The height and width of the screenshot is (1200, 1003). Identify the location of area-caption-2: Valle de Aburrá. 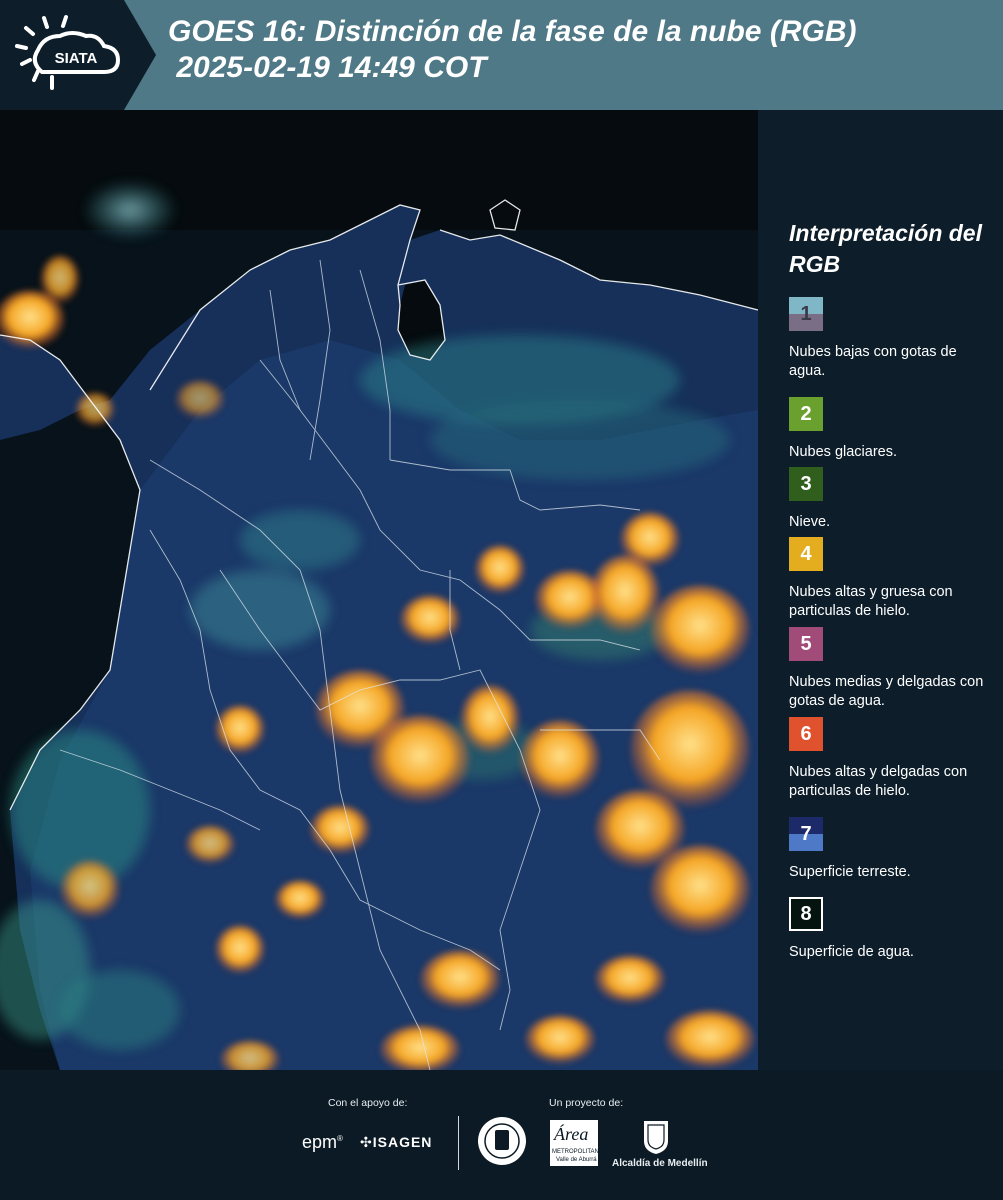
(576, 1160).